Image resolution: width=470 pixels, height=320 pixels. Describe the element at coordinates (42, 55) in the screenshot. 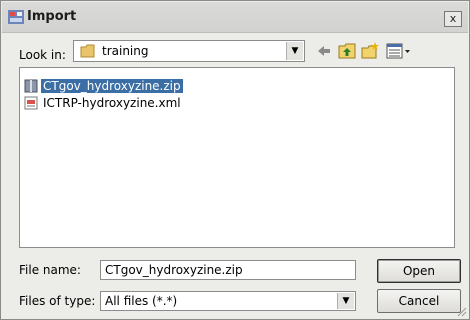

I see `look-in-label: Look in:` at that location.